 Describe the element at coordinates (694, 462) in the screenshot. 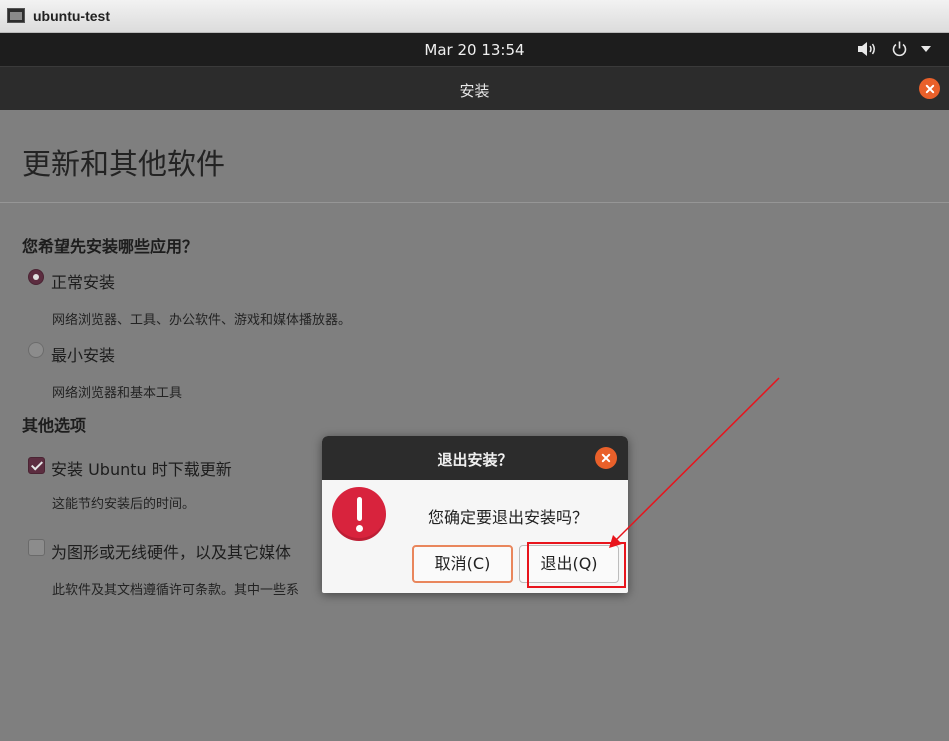

I see `annotation-arrow` at that location.